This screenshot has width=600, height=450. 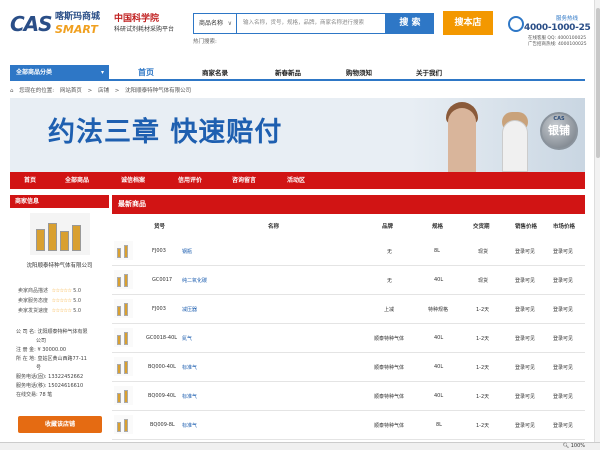 What do you see at coordinates (348, 425) in the screenshot?
I see `table-row: BQ009-8L 标准气 顺泰特种气体 8L 1-2天 登录可见 登录可见` at bounding box center [348, 425].